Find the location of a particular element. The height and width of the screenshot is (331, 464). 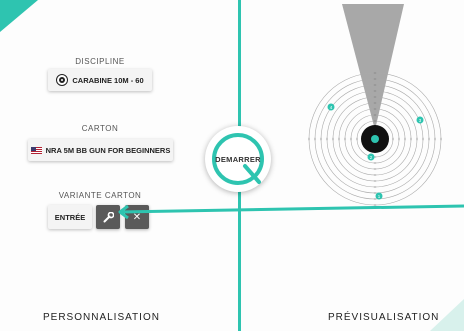

edit-variante-button is located at coordinates (108, 217).